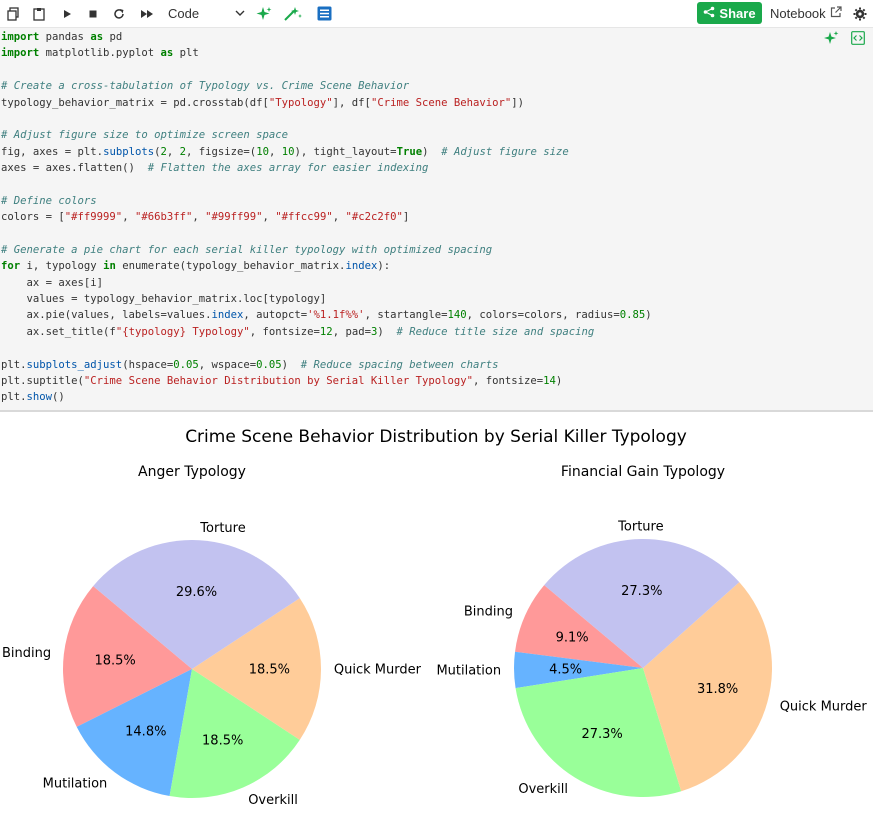 The height and width of the screenshot is (838, 873). What do you see at coordinates (640, 527) in the screenshot?
I see `pie-category-label-financial-gain: Torture` at bounding box center [640, 527].